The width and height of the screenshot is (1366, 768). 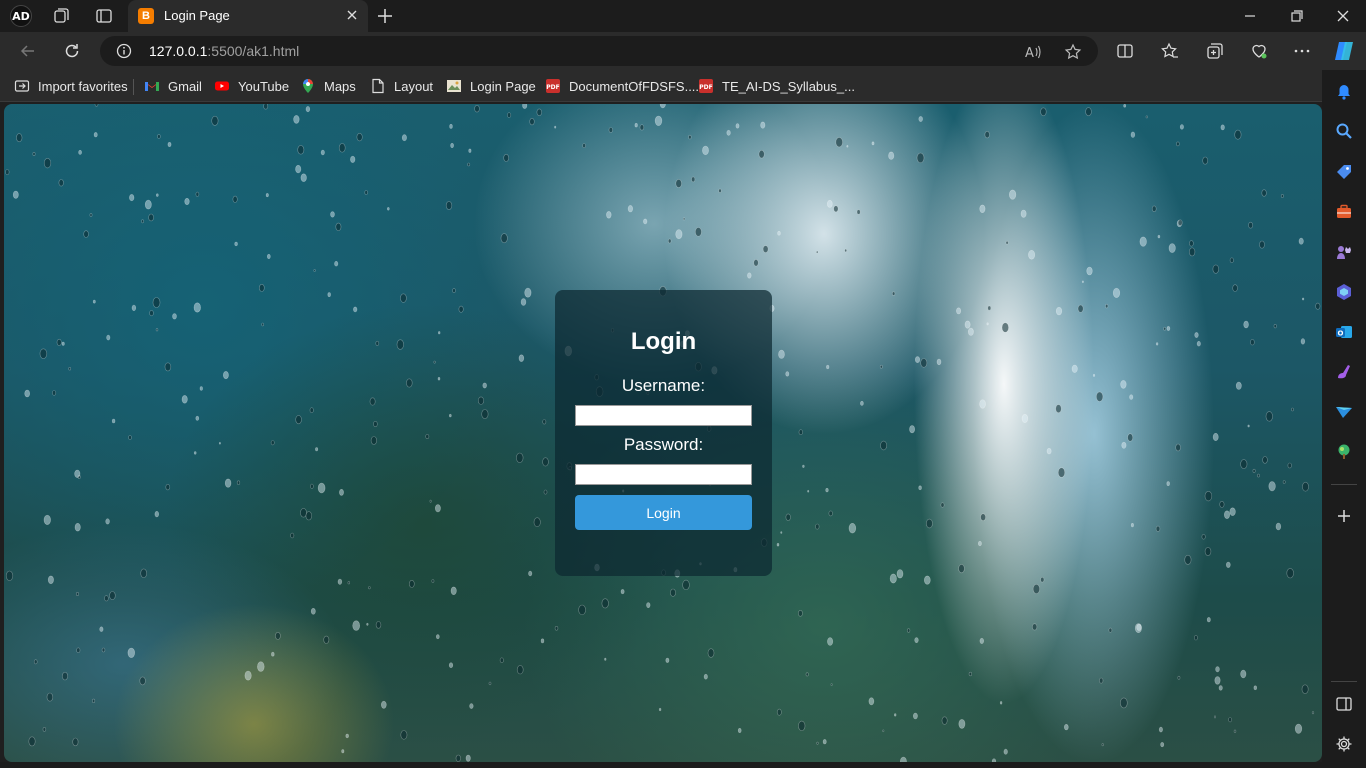 I want to click on designer-icon, so click(x=1344, y=372).